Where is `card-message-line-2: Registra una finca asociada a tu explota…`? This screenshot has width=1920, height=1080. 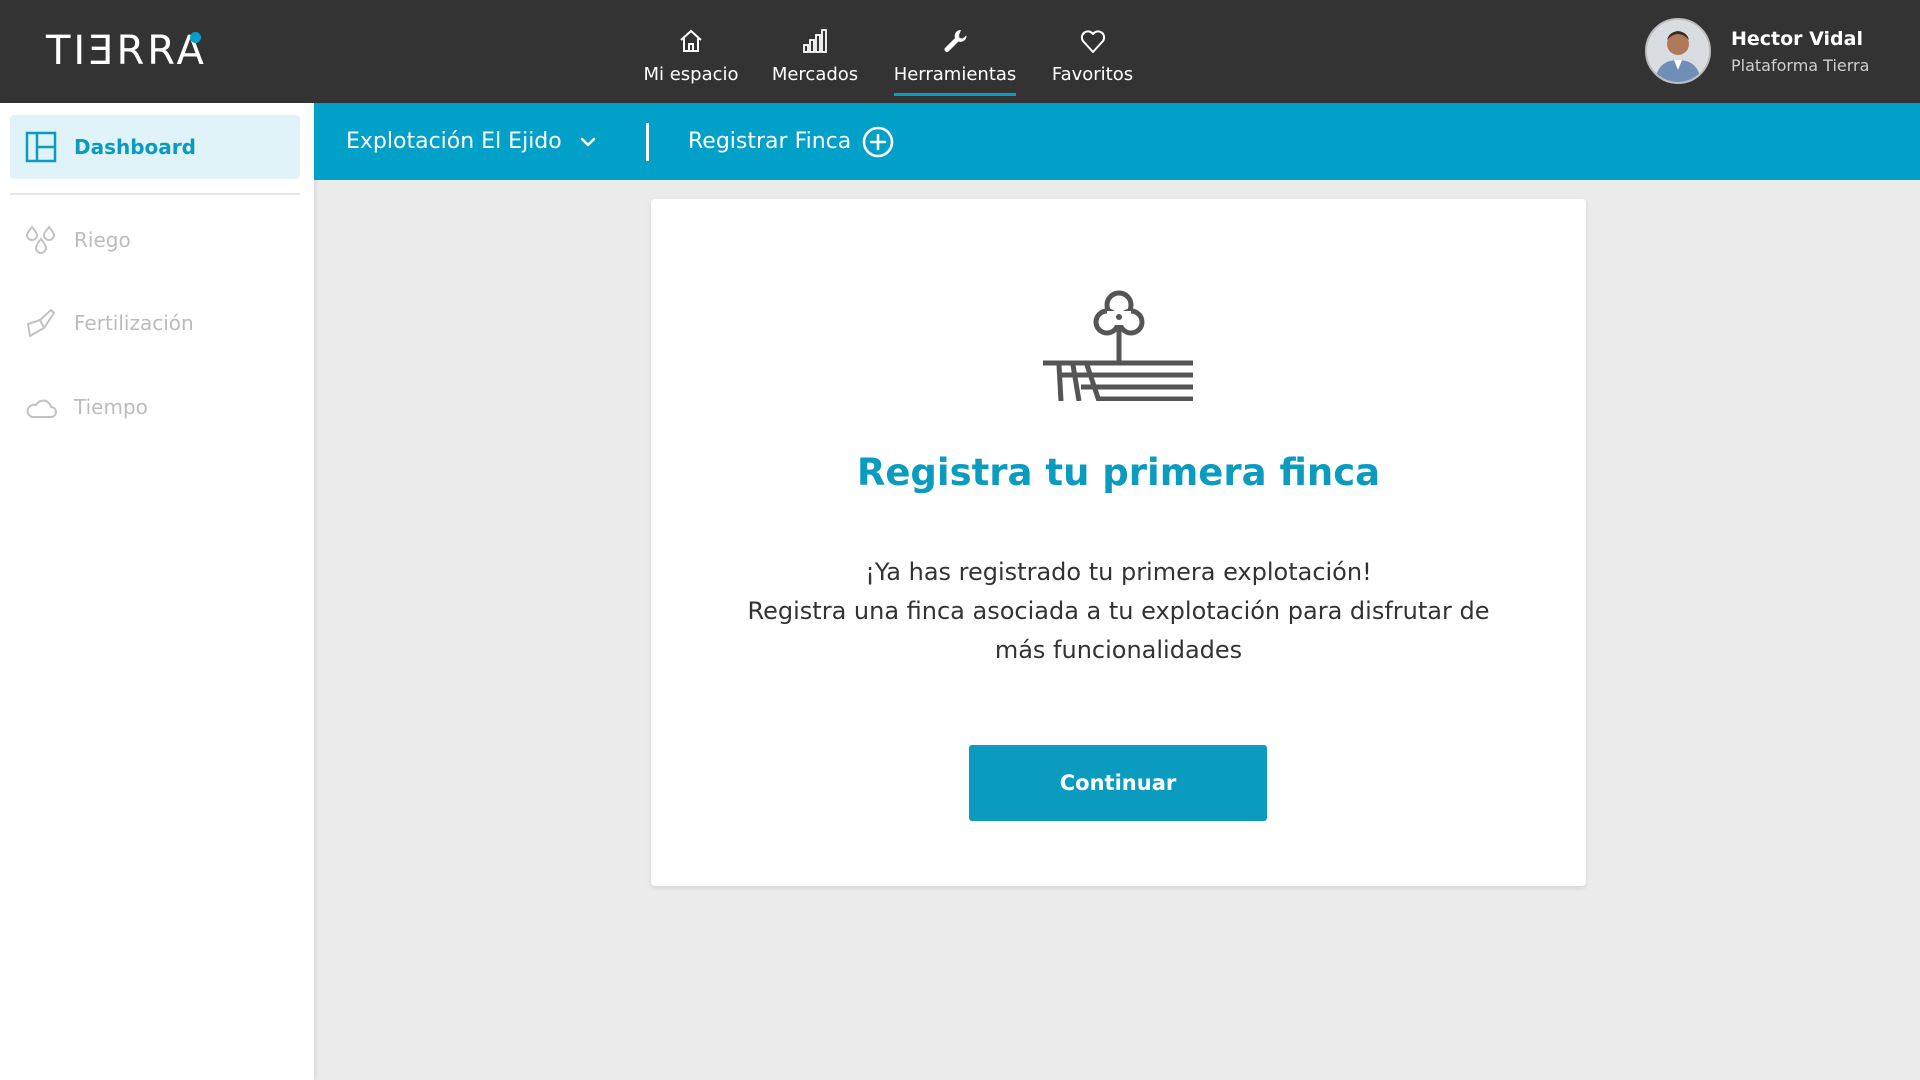 card-message-line-2: Registra una finca asociada a tu explota… is located at coordinates (1118, 611).